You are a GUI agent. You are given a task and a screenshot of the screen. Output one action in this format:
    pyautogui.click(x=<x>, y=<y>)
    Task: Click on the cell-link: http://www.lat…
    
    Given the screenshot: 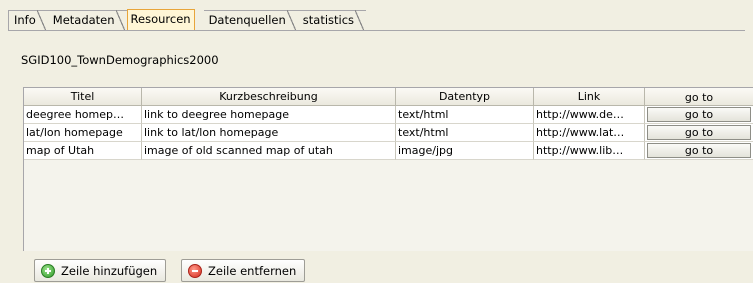 What is the action you would take?
    pyautogui.click(x=589, y=133)
    